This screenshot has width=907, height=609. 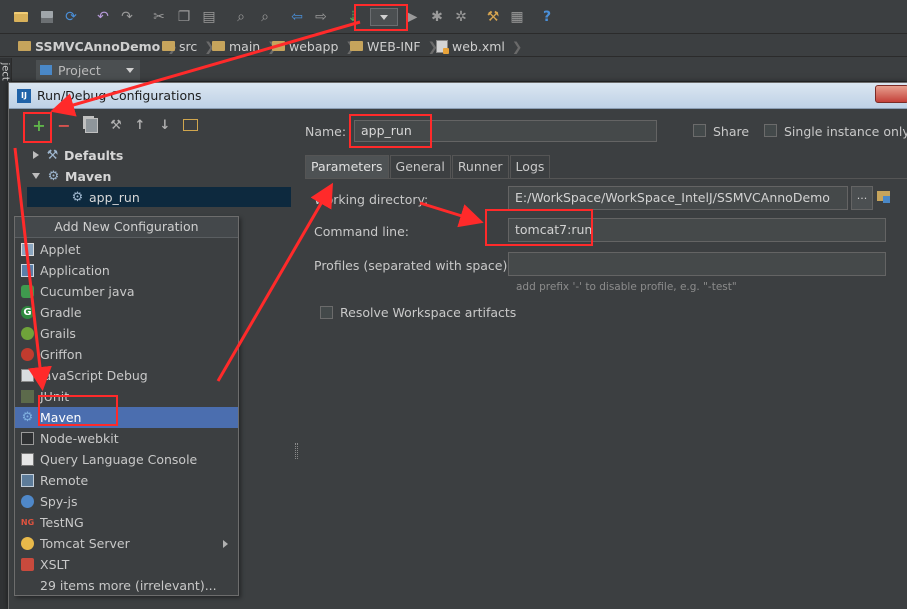 I want to click on command-line-label: Command line:, so click(x=361, y=231).